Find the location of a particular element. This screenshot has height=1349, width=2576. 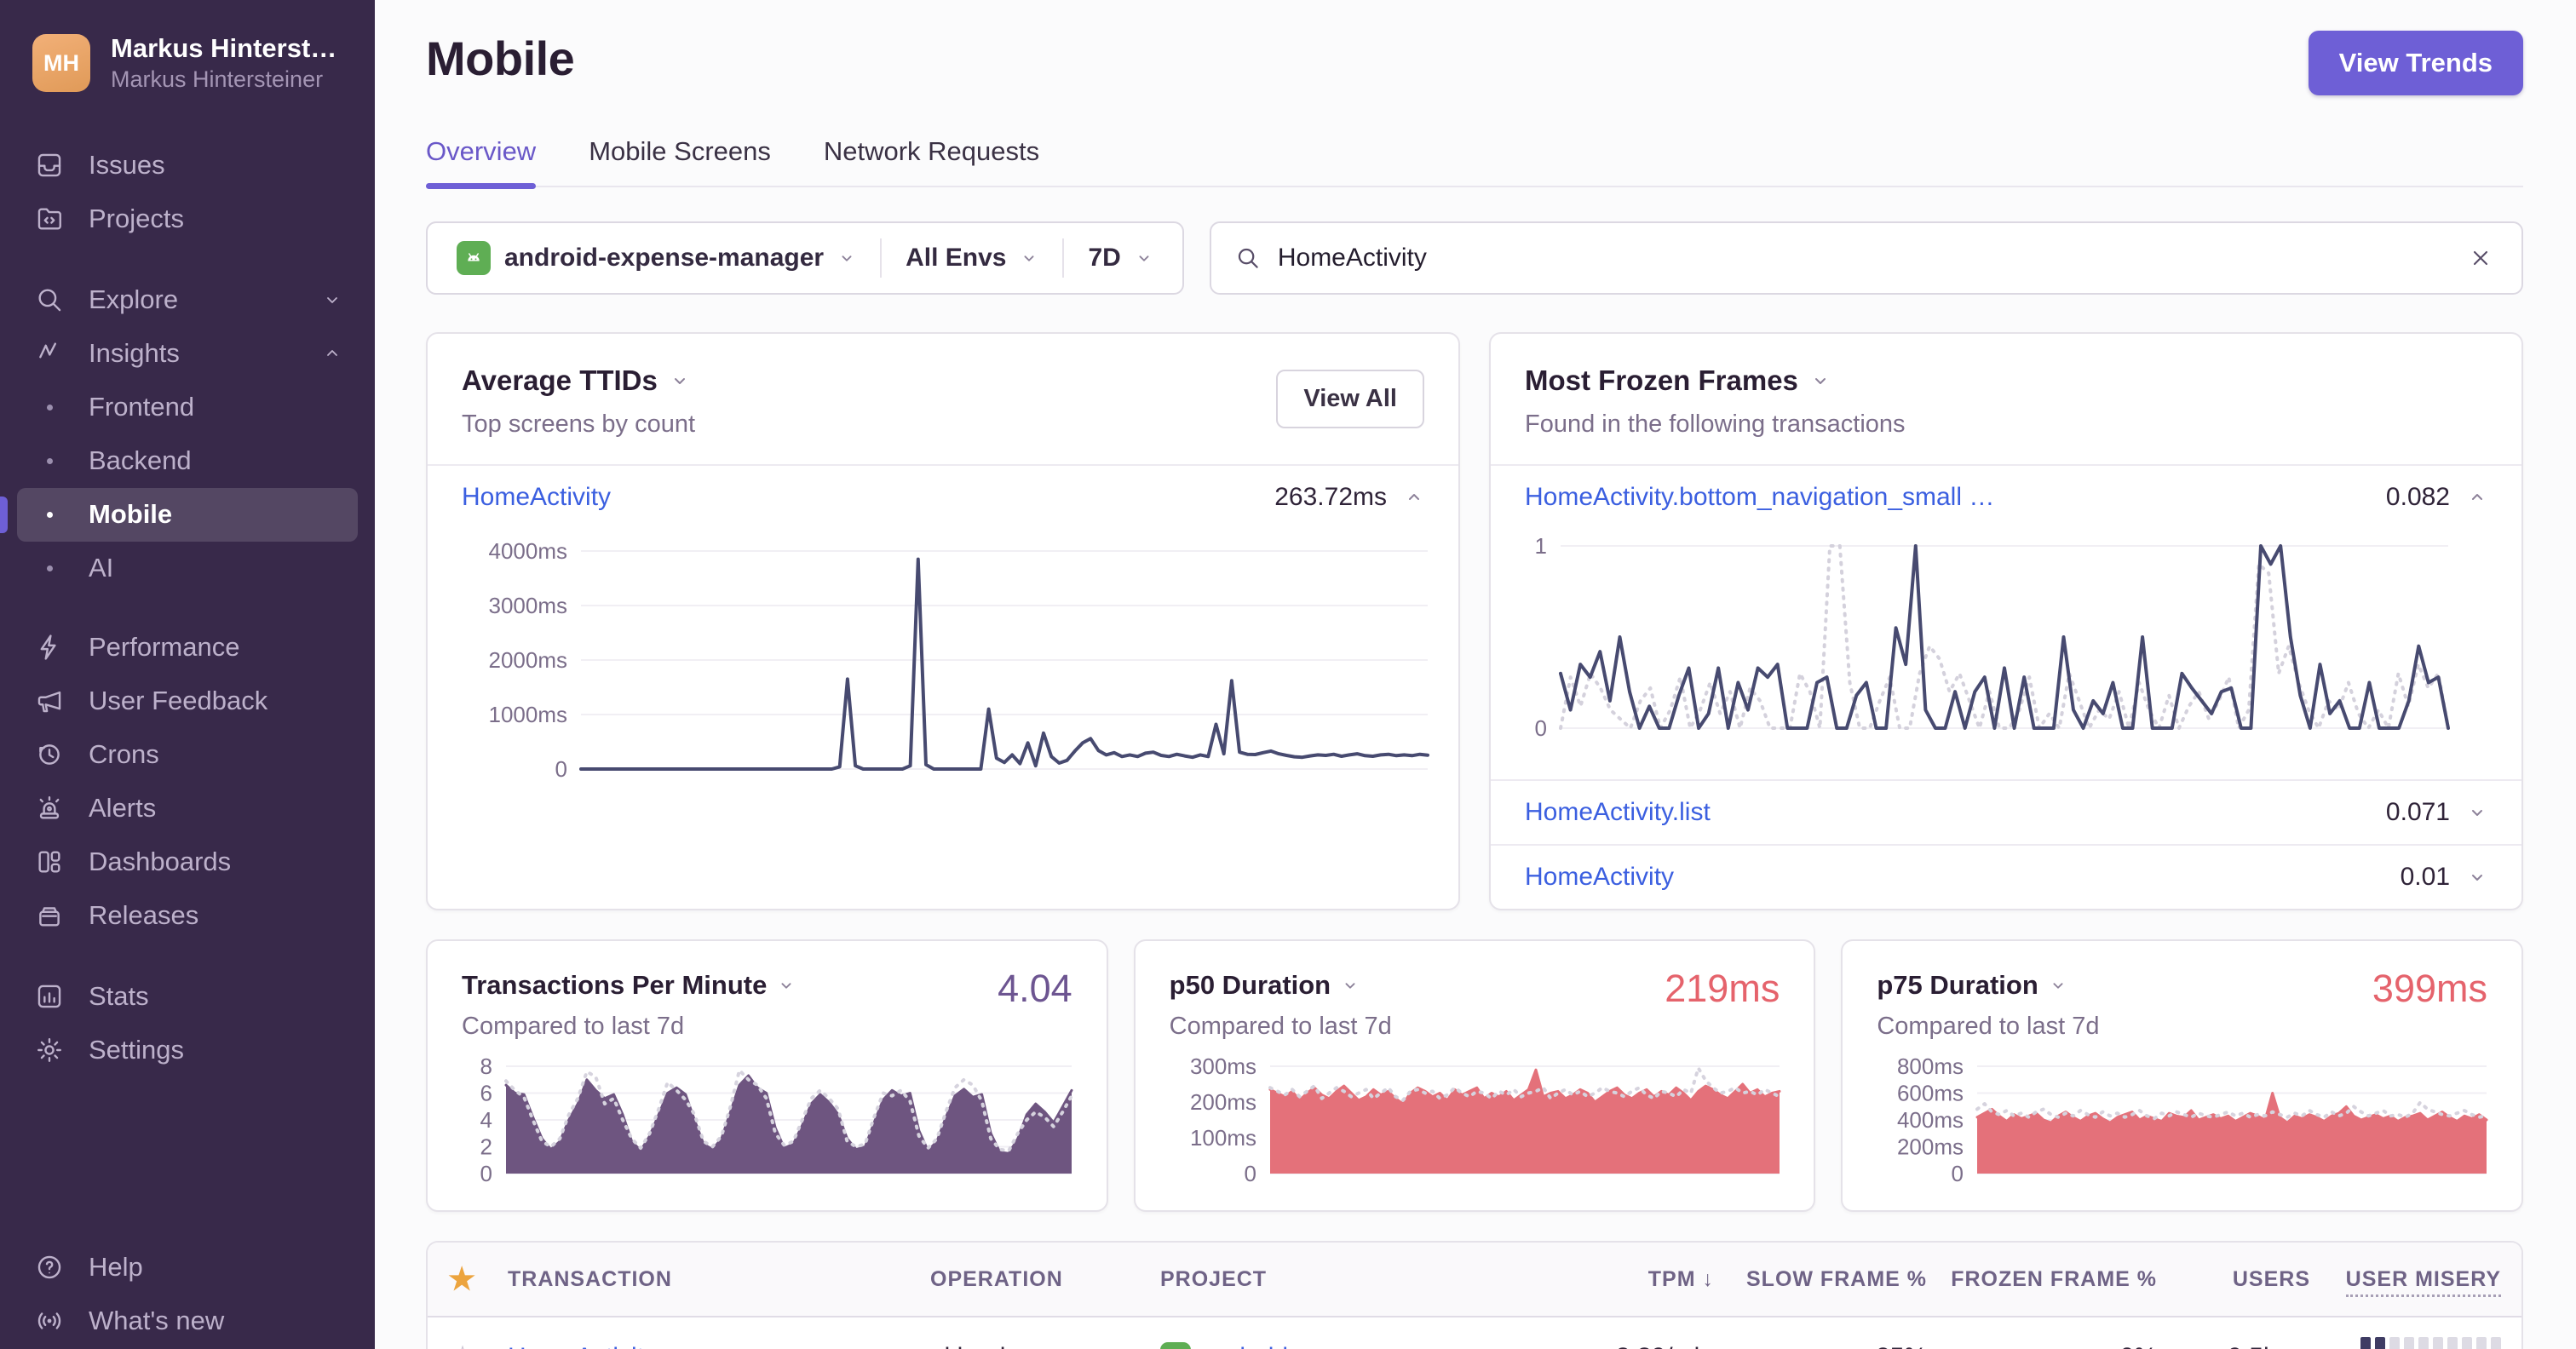

sidebar-item-user-feedback: User Feedback is located at coordinates (188, 701).